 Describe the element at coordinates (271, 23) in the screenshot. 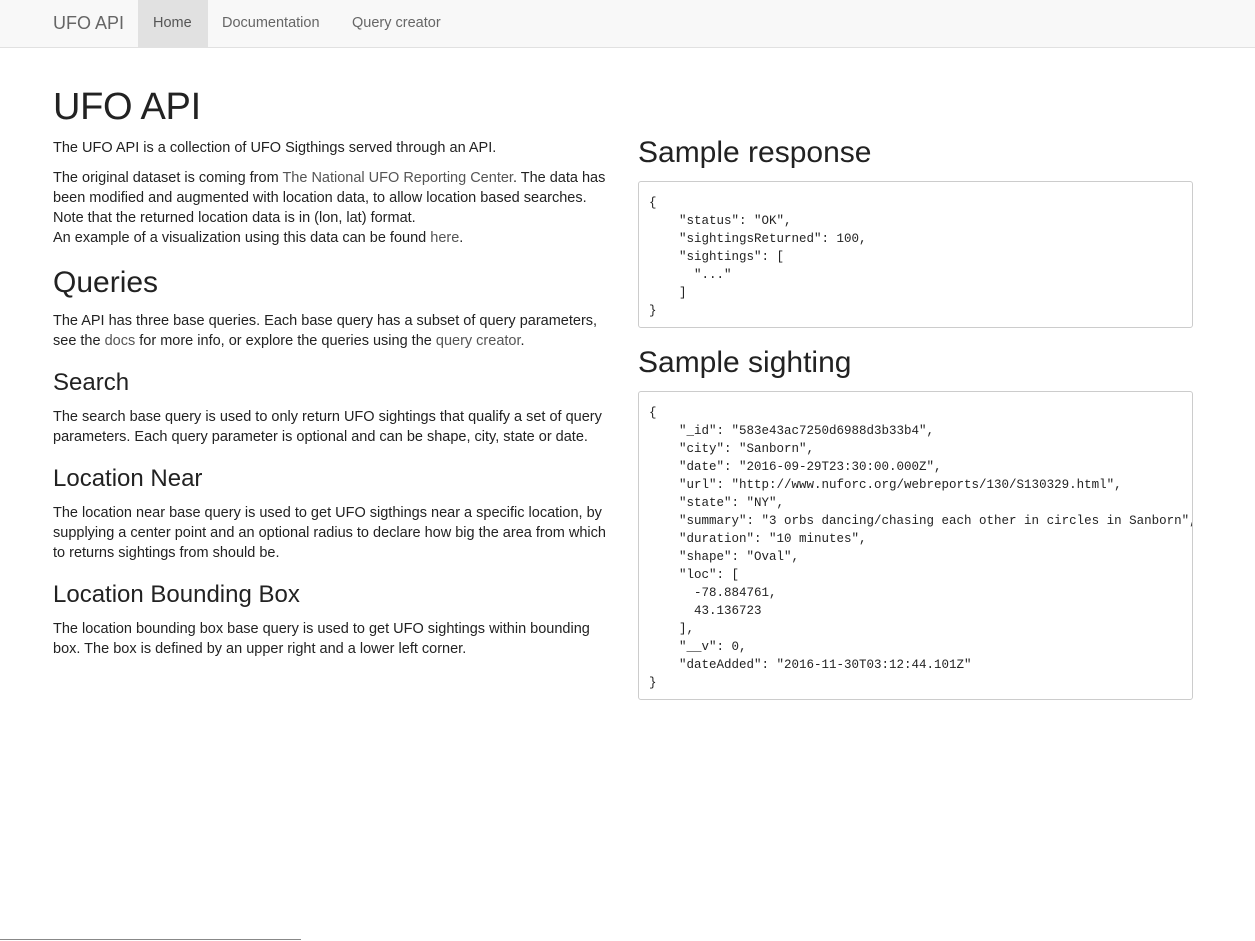

I see `nav-documentation-link: Documentation` at that location.